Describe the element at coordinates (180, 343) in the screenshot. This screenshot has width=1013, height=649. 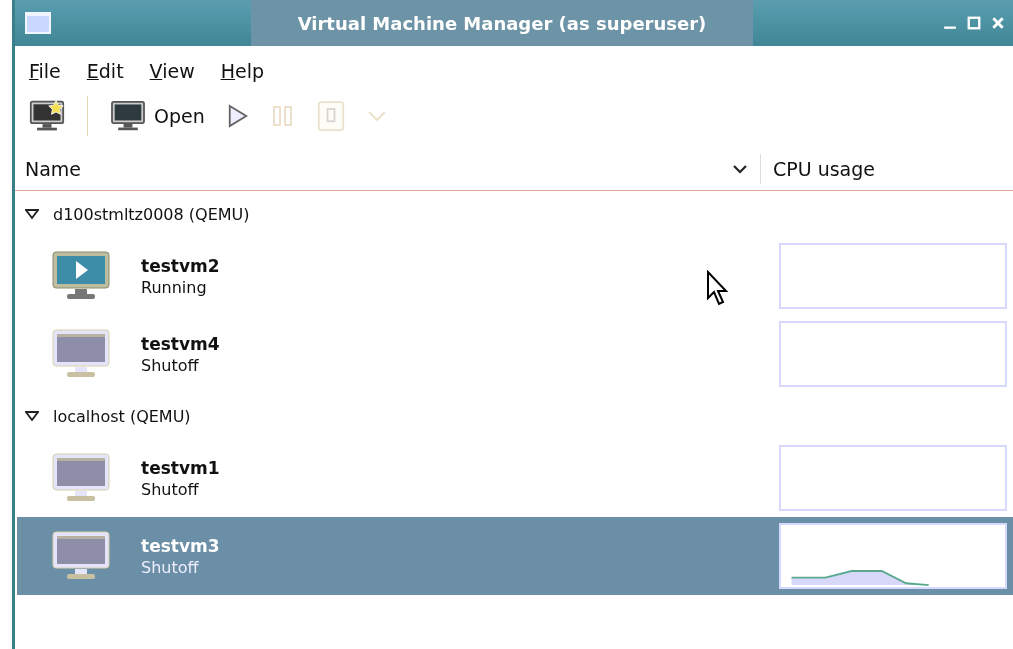
I see `vm-name: testvm4` at that location.